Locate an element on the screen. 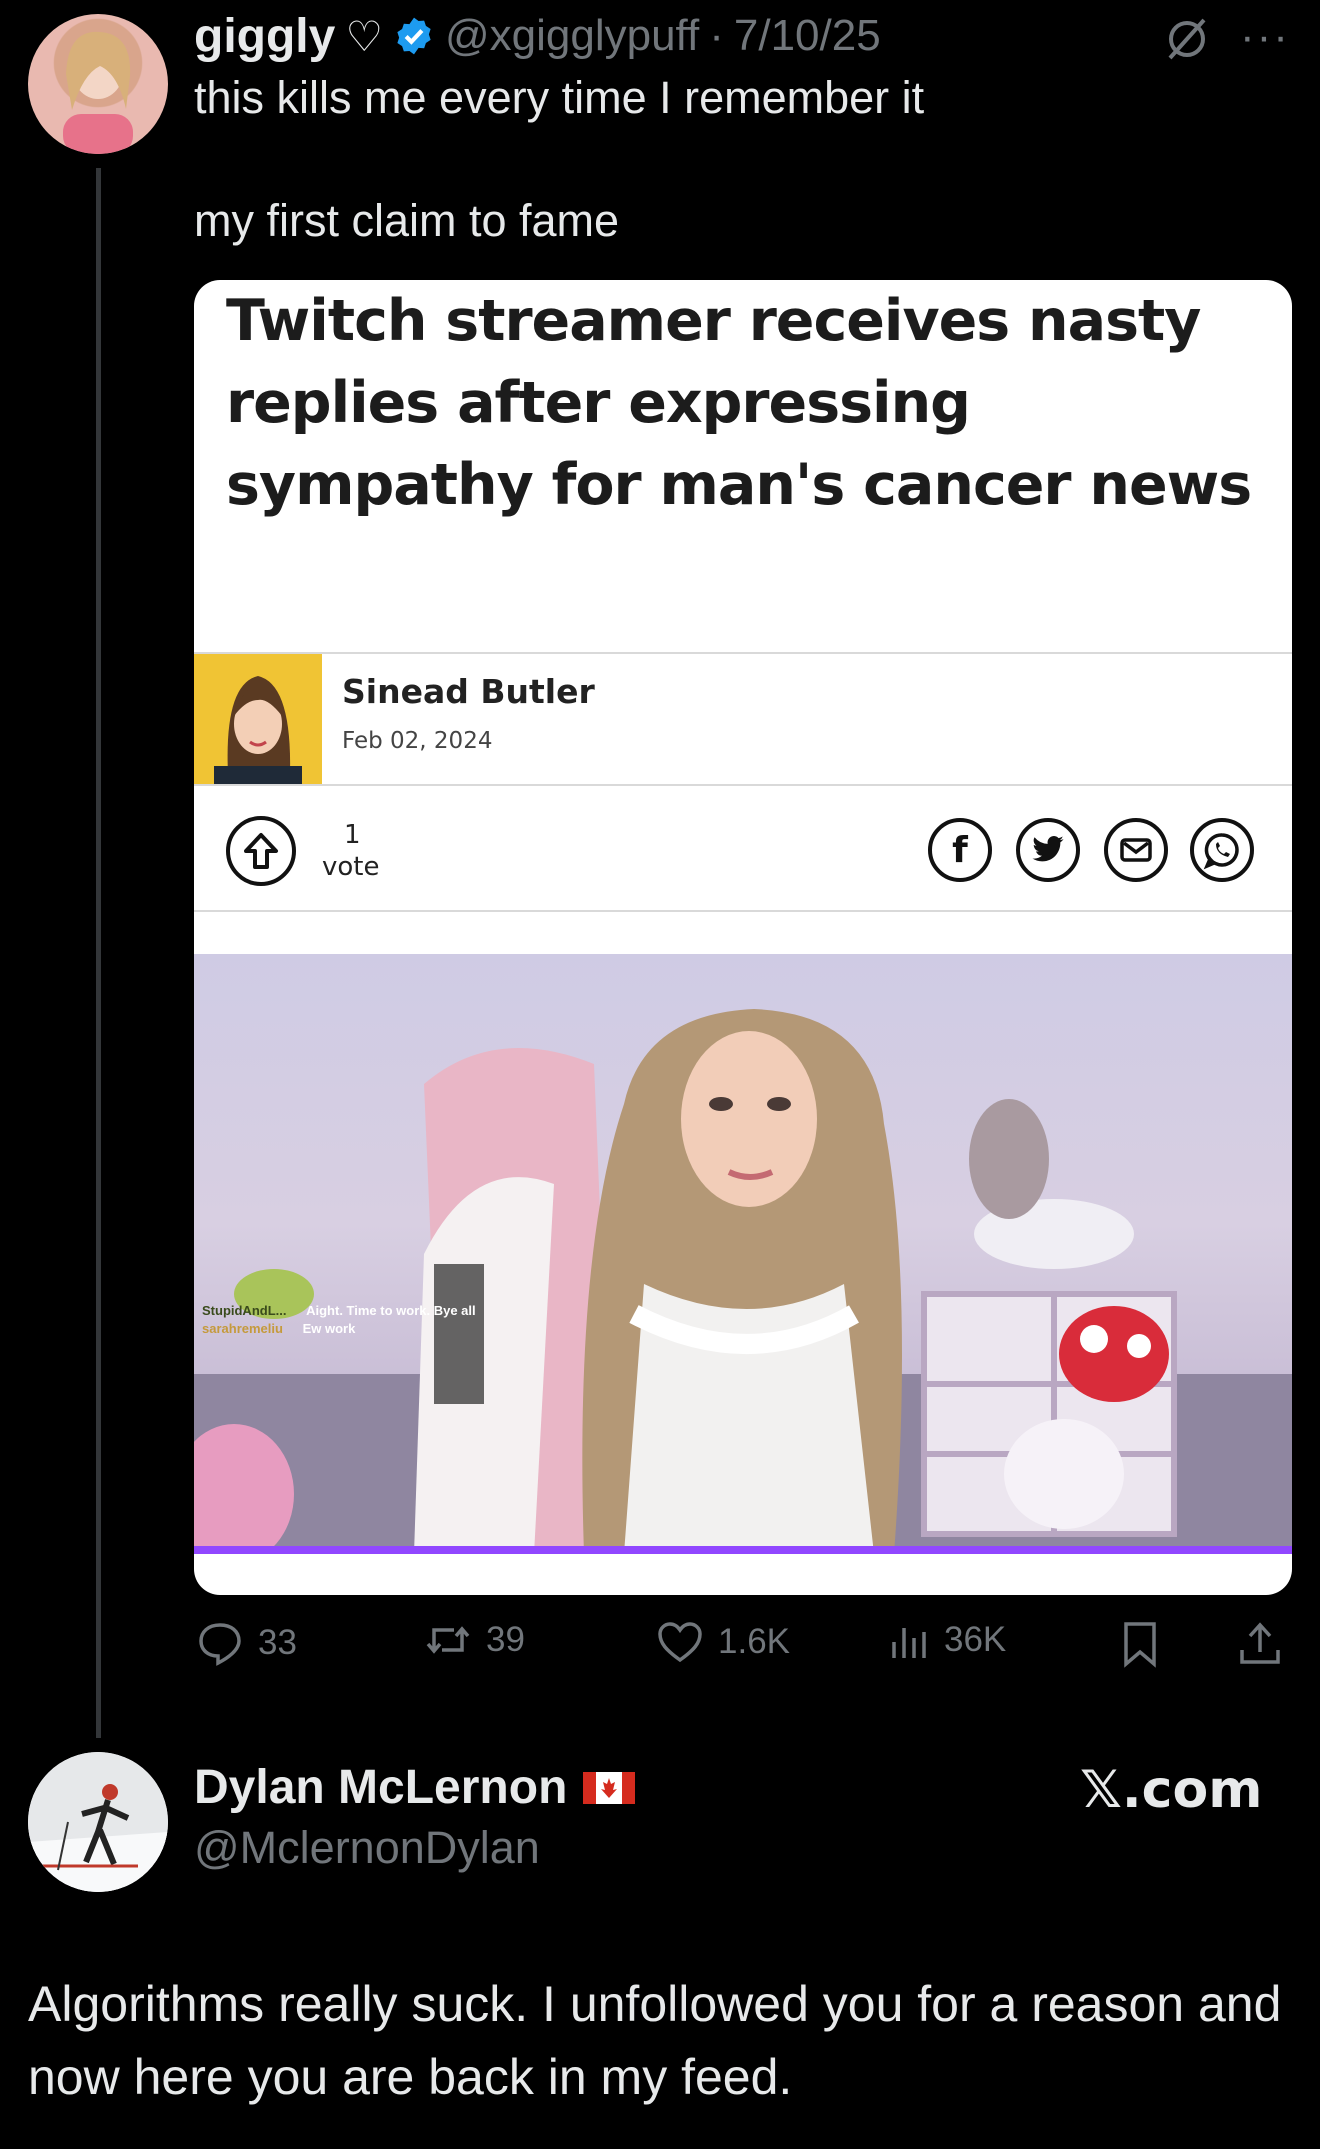  bookmark-button is located at coordinates (1140, 1644).